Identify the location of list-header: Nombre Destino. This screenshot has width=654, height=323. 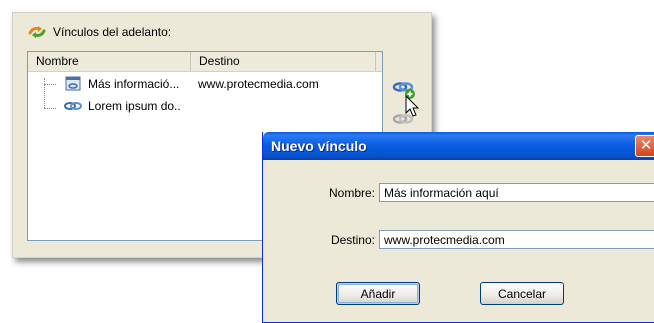
(205, 62).